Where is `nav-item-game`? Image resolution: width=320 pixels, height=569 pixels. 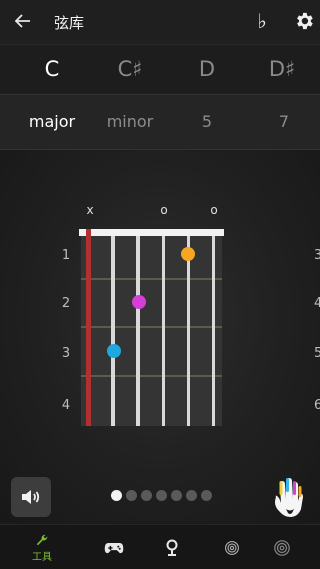 nav-item-game is located at coordinates (114, 547).